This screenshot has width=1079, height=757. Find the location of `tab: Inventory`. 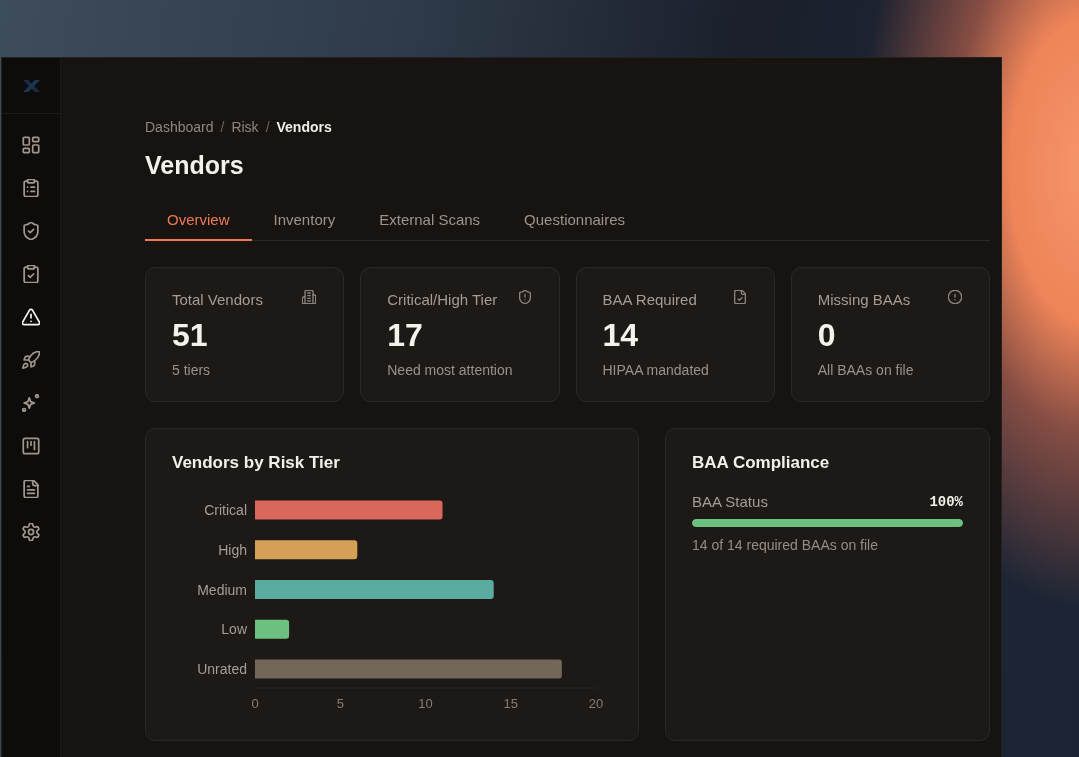

tab: Inventory is located at coordinates (304, 220).